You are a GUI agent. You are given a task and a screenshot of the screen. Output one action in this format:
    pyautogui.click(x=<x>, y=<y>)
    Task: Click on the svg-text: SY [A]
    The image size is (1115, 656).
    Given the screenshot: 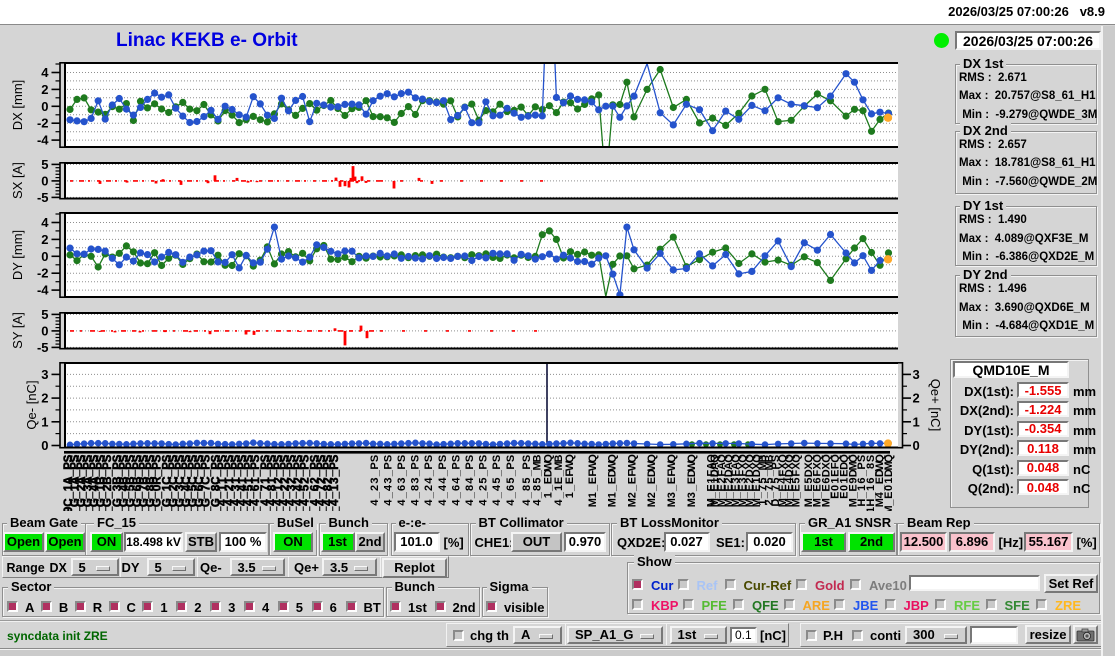 What is the action you would take?
    pyautogui.click(x=17, y=330)
    